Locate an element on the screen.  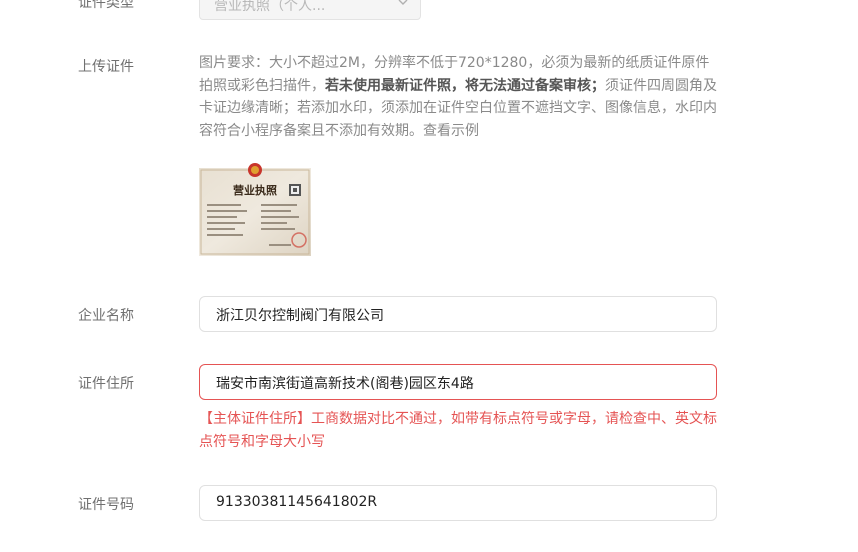
cert-number-label: 证件号码 is located at coordinates (106, 505).